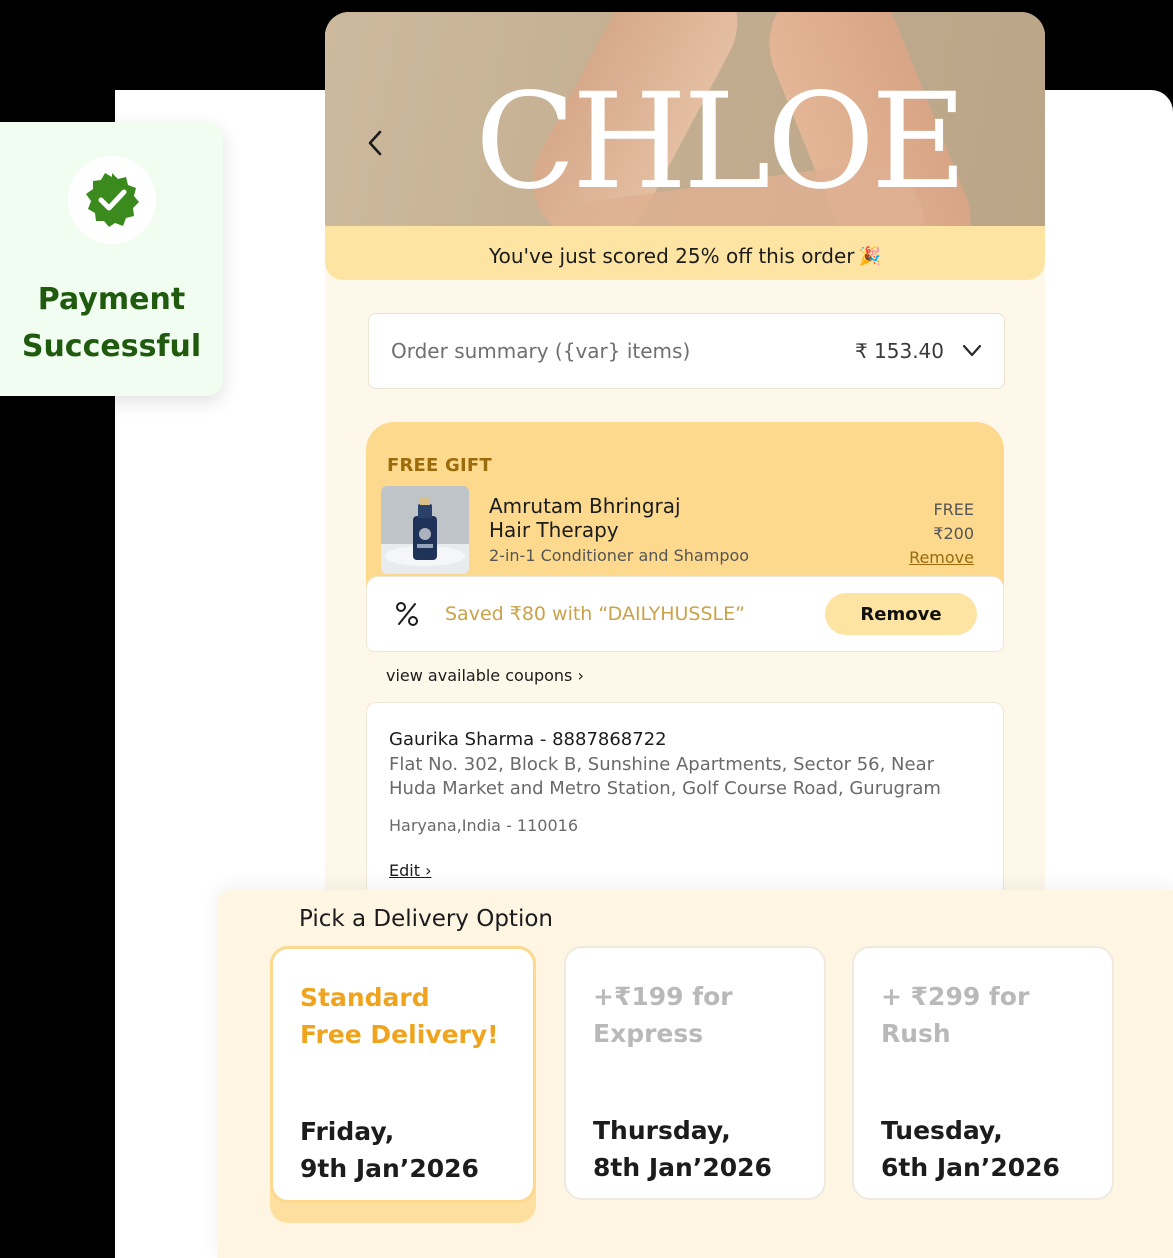 This screenshot has width=1173, height=1258. Describe the element at coordinates (663, 996) in the screenshot. I see `option-heading-line: +₹199 for` at that location.